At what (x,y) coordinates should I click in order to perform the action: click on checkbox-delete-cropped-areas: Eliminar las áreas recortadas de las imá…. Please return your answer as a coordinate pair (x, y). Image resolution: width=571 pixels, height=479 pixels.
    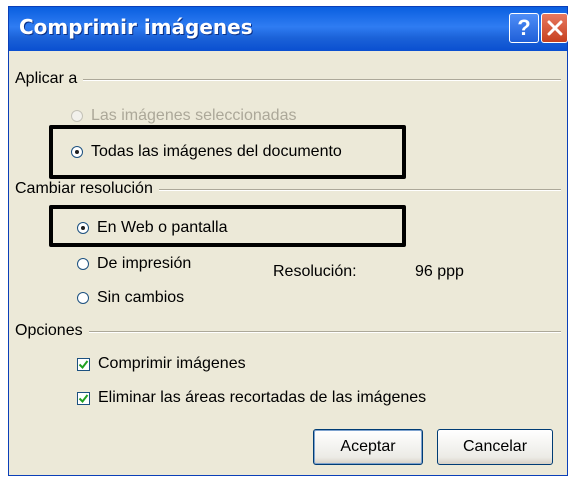
    Looking at the image, I should click on (251, 398).